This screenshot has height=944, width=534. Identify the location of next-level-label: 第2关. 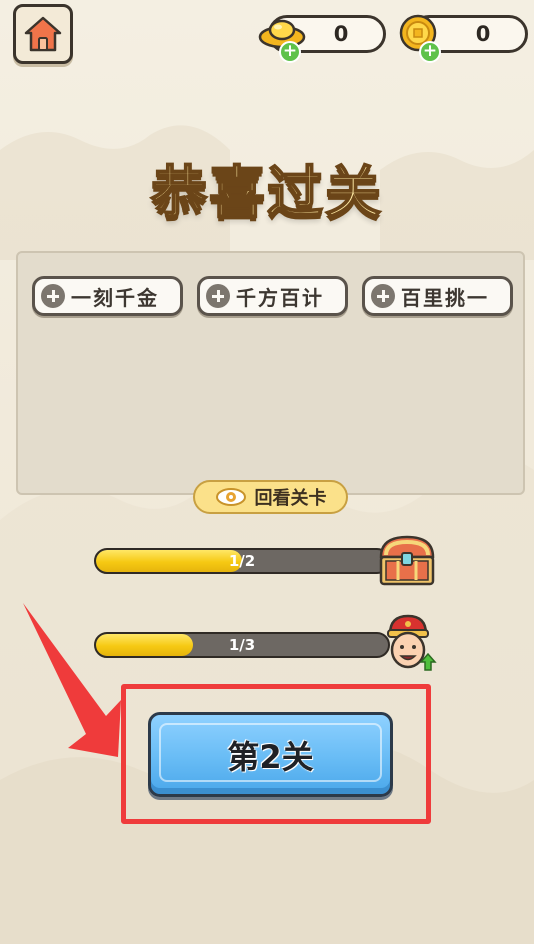
(270, 756).